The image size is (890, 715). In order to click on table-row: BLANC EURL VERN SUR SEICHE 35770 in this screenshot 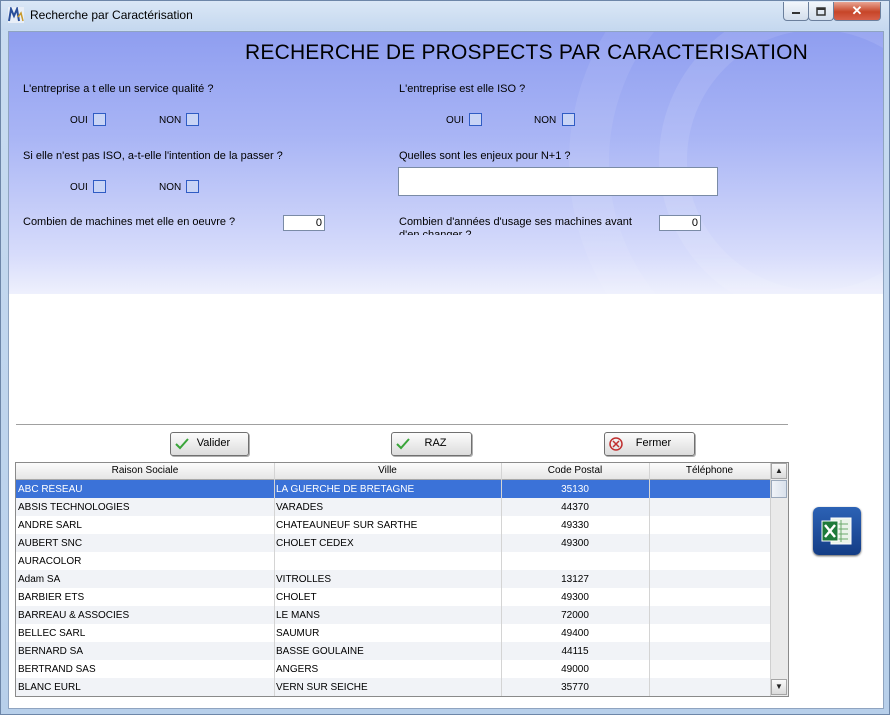, I will do `click(393, 687)`.